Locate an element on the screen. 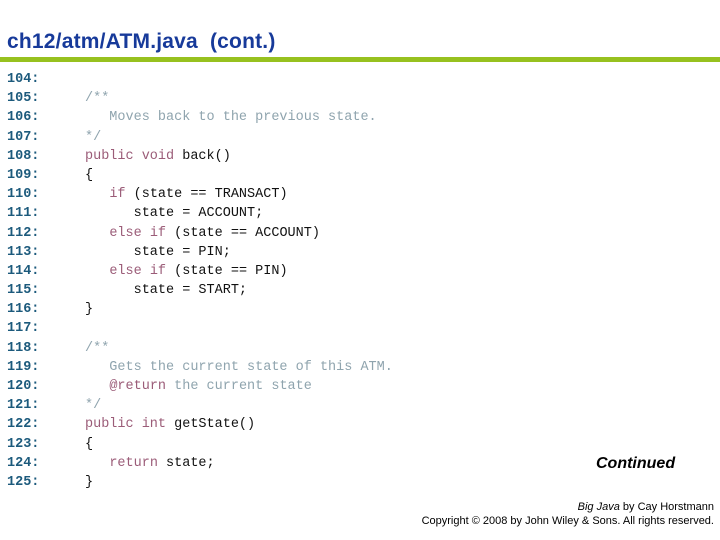  code-line: 119: Gets the current state of this ATM. is located at coordinates (360, 367).